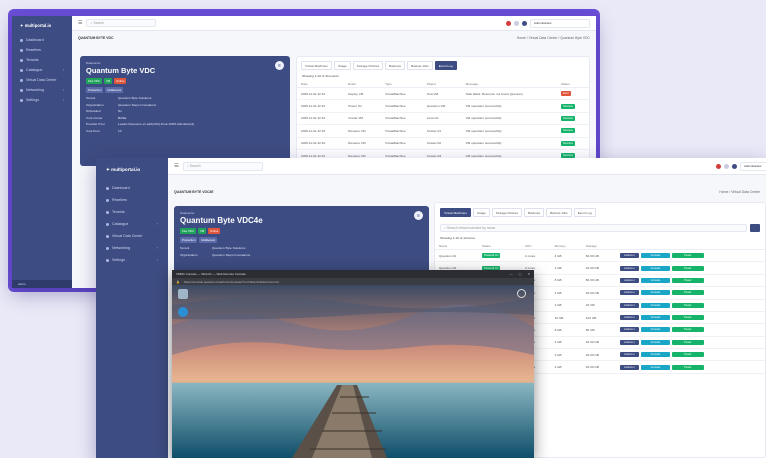 The image size is (766, 458). What do you see at coordinates (536, 246) in the screenshot?
I see `column-header: CPU` at bounding box center [536, 246].